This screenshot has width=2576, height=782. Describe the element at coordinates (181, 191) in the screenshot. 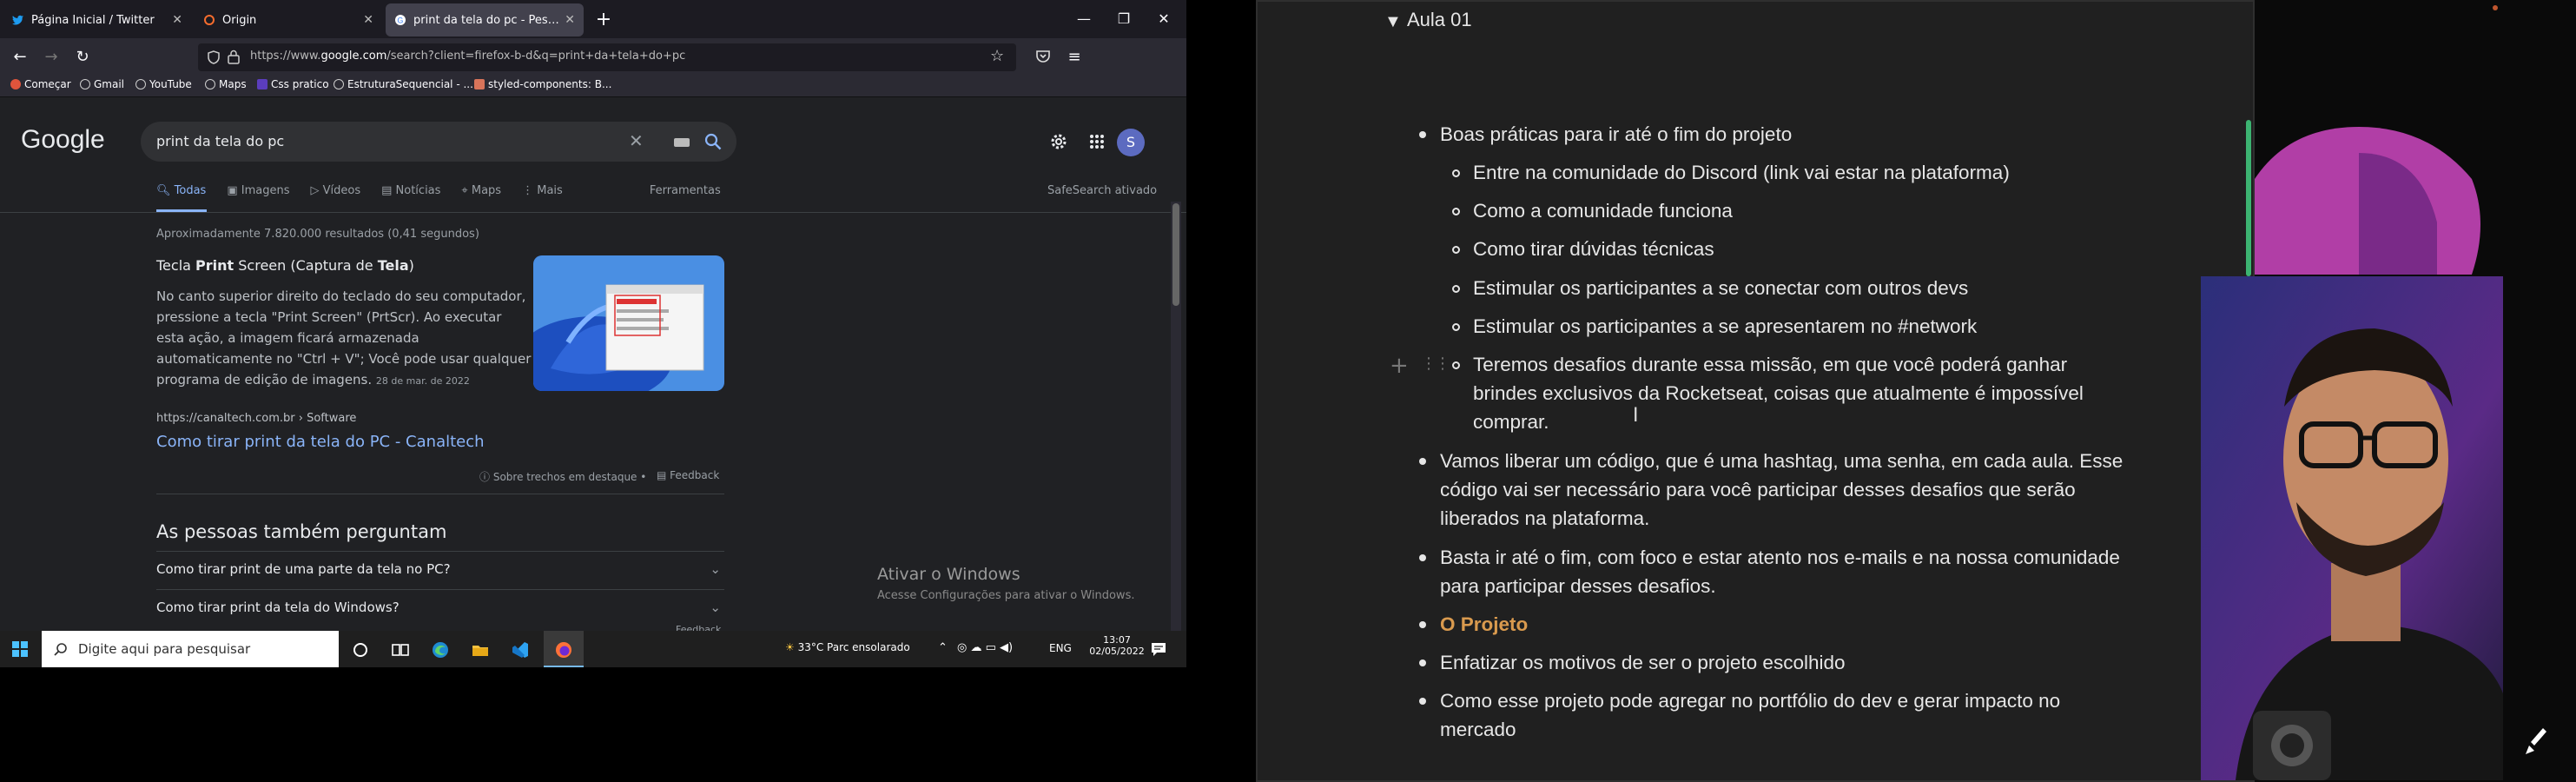

I see `tab-todas: 🔍︎ Todas` at that location.